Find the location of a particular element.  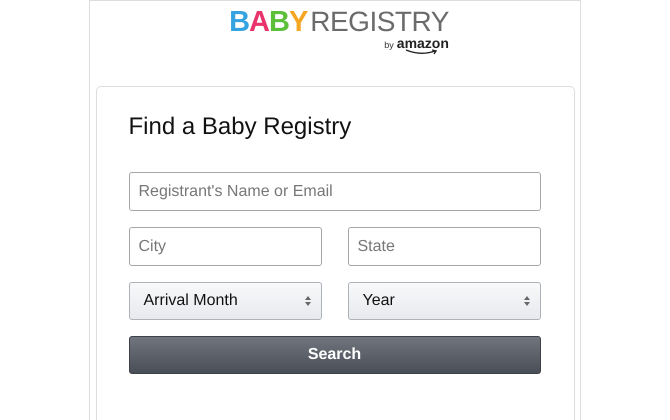

dropdown: Year is located at coordinates (444, 301).